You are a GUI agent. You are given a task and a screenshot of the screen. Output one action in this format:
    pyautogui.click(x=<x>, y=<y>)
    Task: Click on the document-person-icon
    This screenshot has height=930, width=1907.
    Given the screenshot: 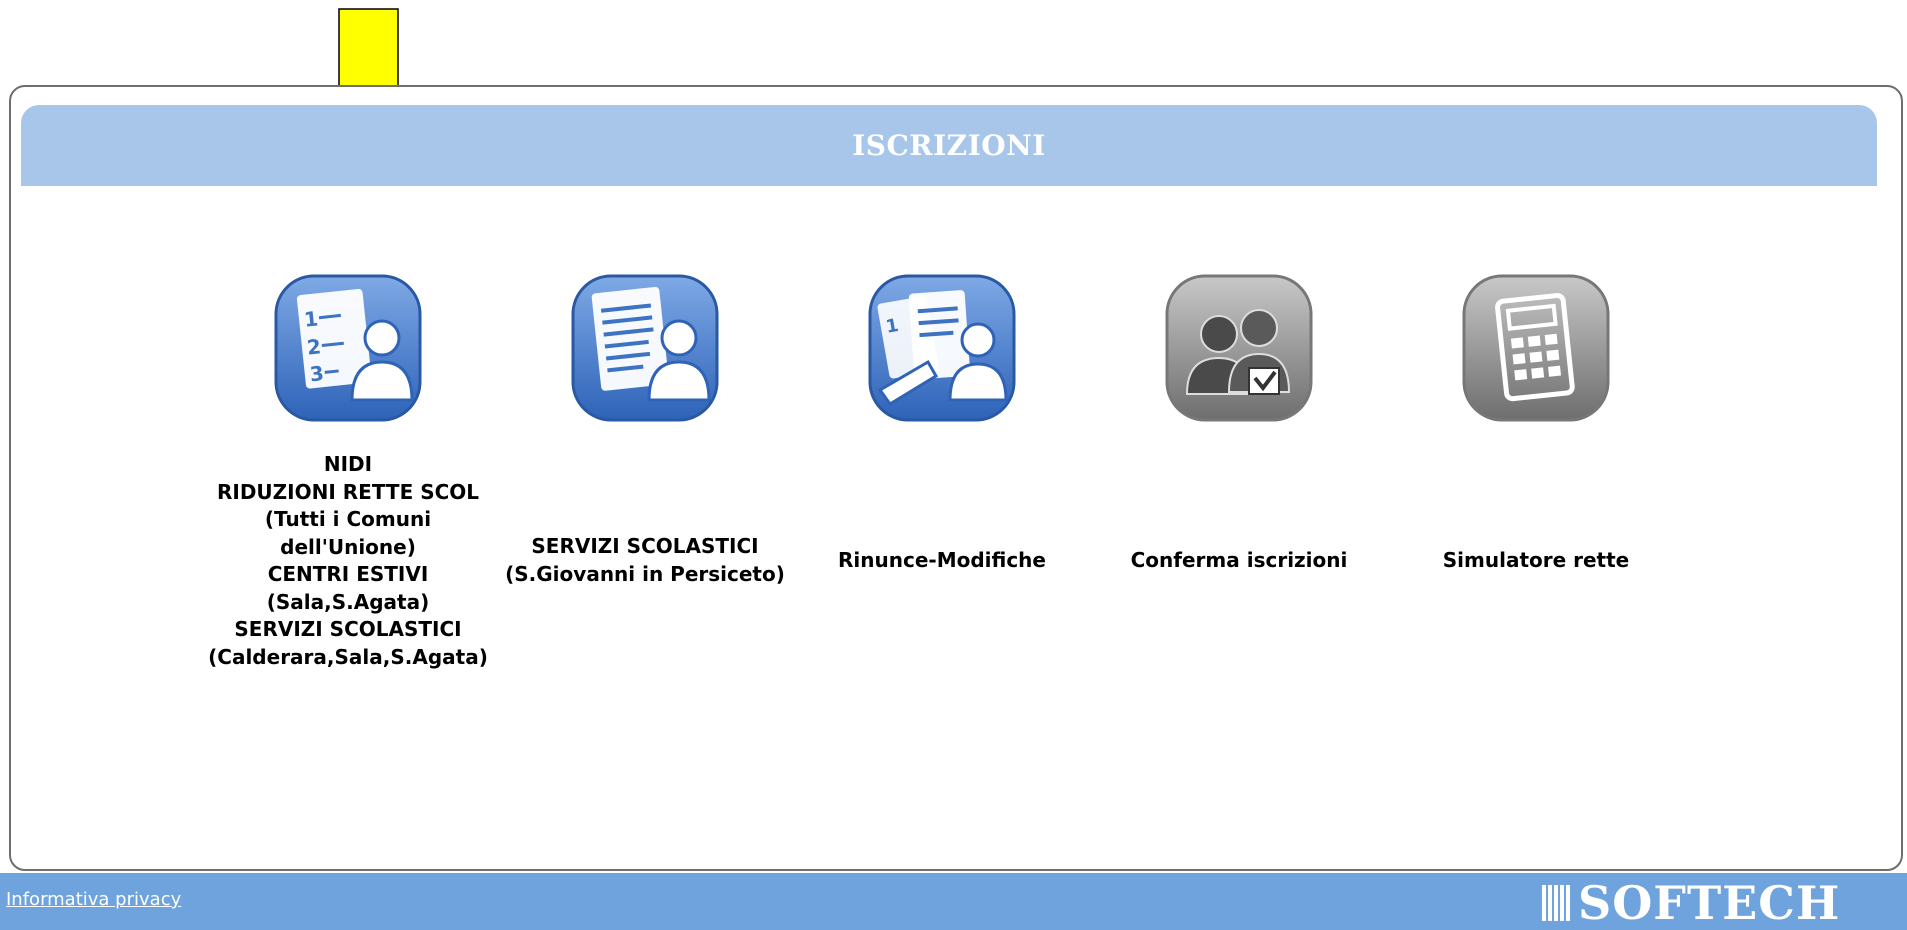 What is the action you would take?
    pyautogui.click(x=645, y=348)
    